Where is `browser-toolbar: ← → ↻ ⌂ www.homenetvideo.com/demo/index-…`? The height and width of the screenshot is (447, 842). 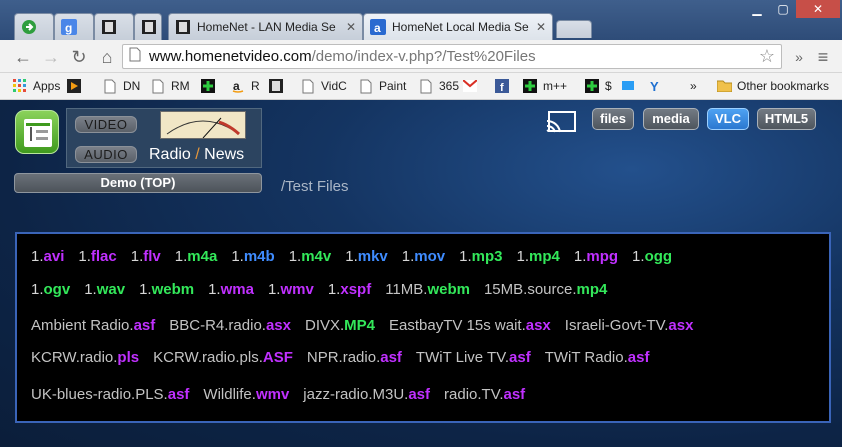 browser-toolbar: ← → ↻ ⌂ www.homenetvideo.com/demo/index-… is located at coordinates (421, 56).